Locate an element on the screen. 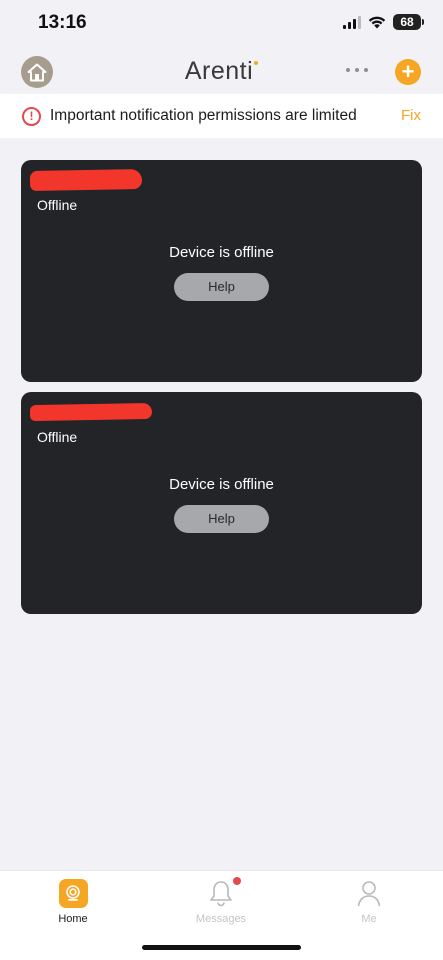 This screenshot has height=960, width=443. brand-logo: Arenti is located at coordinates (221, 71).